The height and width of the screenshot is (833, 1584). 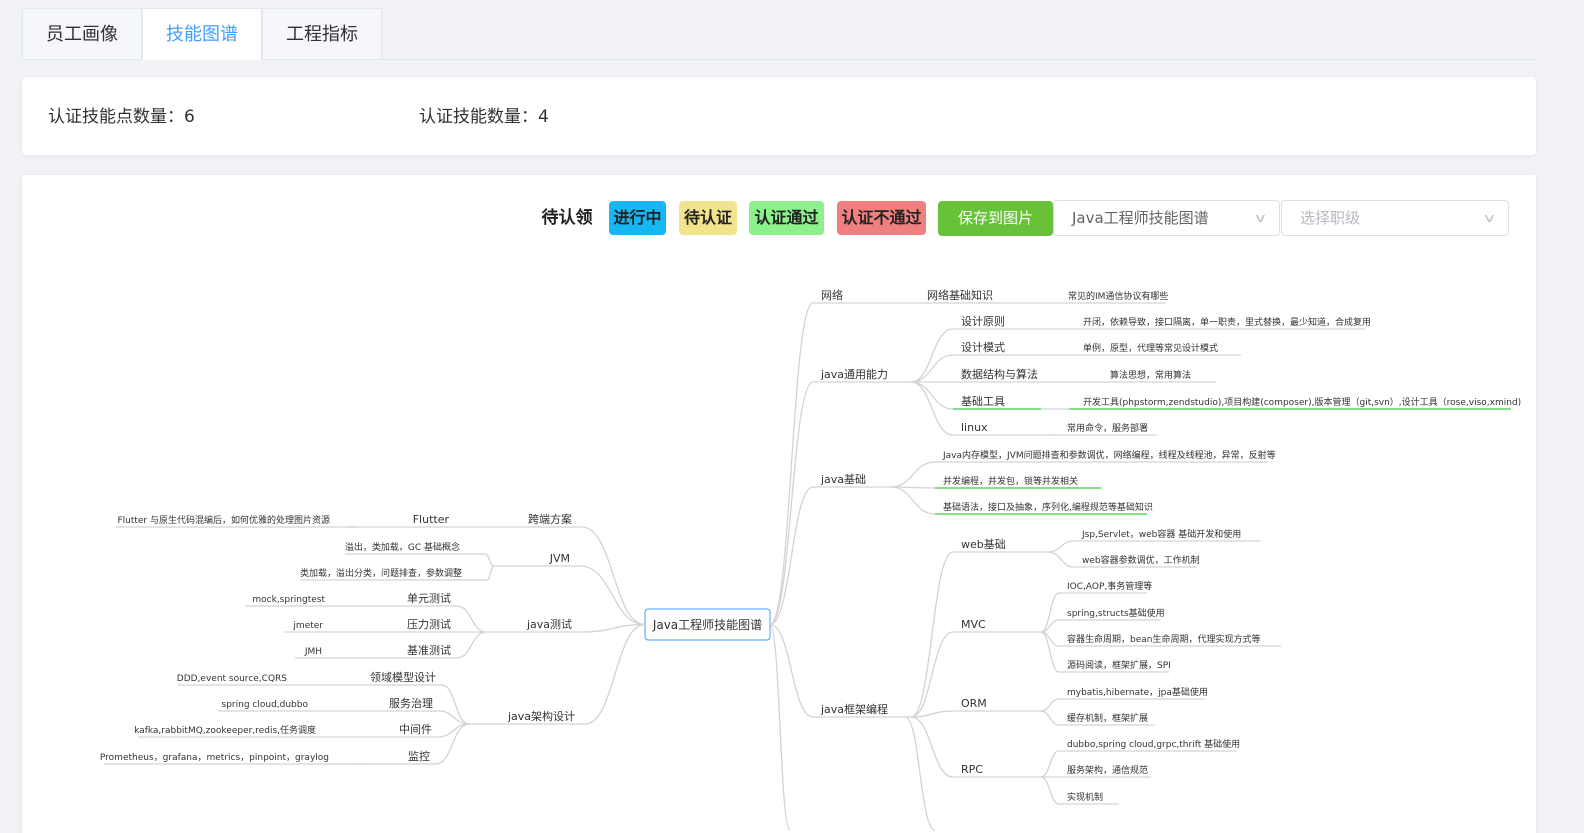 I want to click on legend-failed: 认证不通过, so click(x=881, y=218).